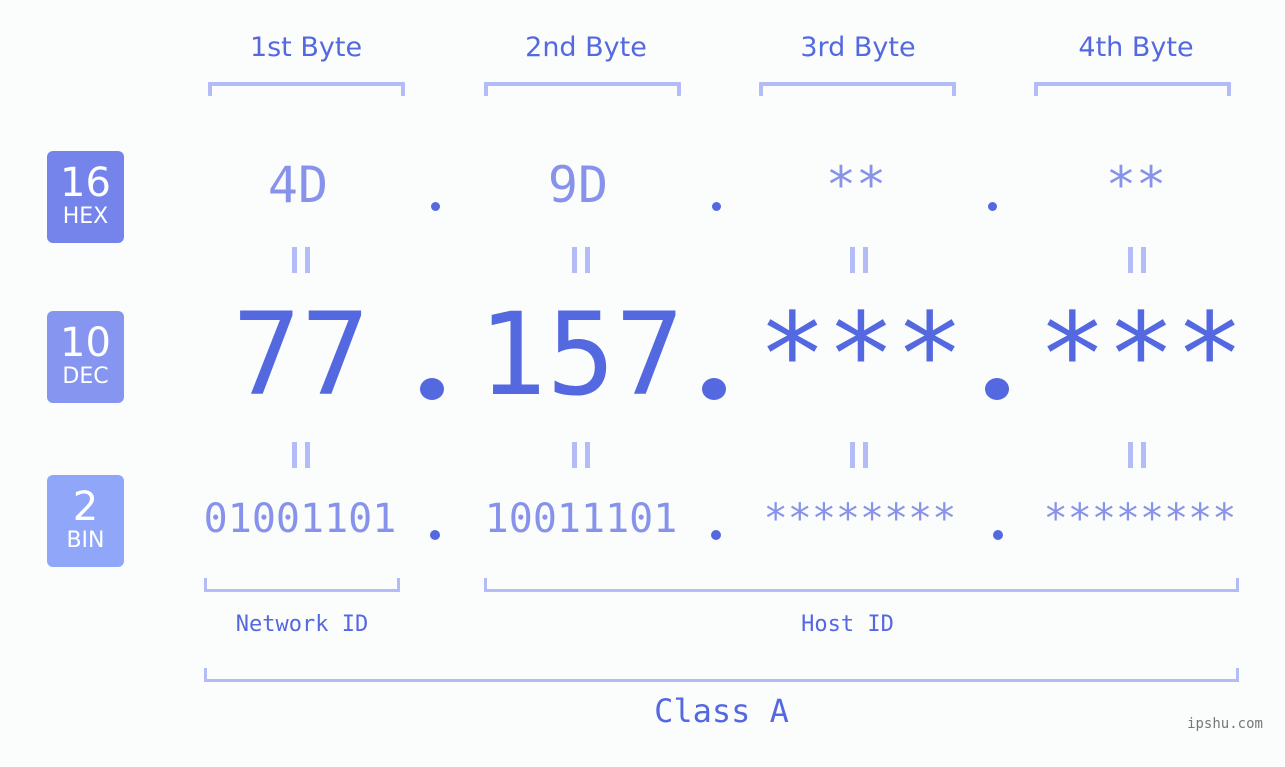  Describe the element at coordinates (721, 675) in the screenshot. I see `class-bracket` at that location.